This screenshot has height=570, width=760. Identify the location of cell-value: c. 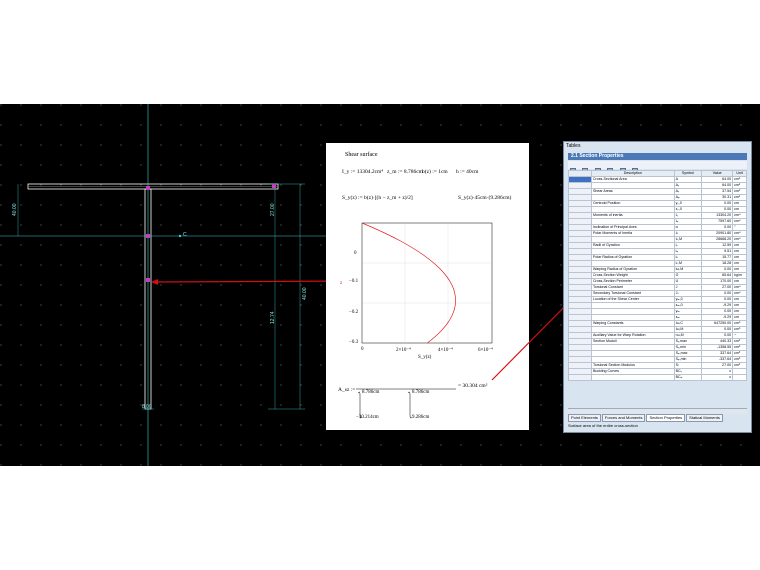
(717, 377).